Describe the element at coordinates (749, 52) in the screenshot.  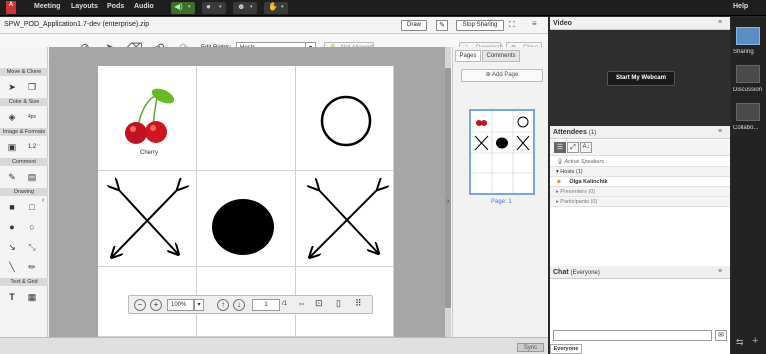
I see `layout-sharing-label: Sharing` at that location.